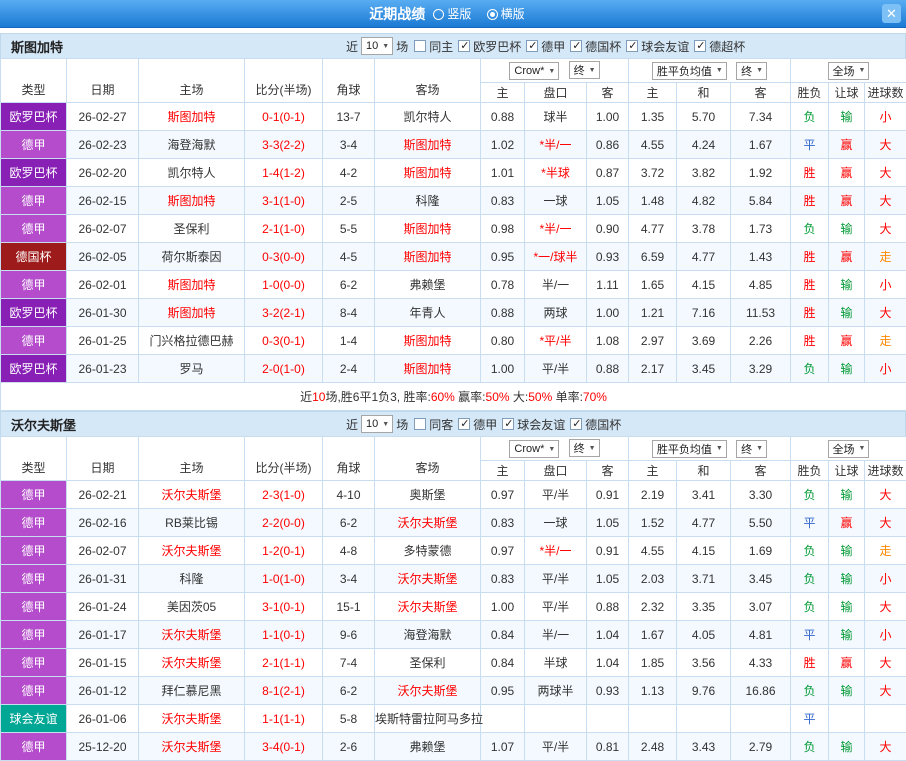 The height and width of the screenshot is (761, 906). Describe the element at coordinates (761, 523) in the screenshot. I see `euro-away-odds: 5.50` at that location.